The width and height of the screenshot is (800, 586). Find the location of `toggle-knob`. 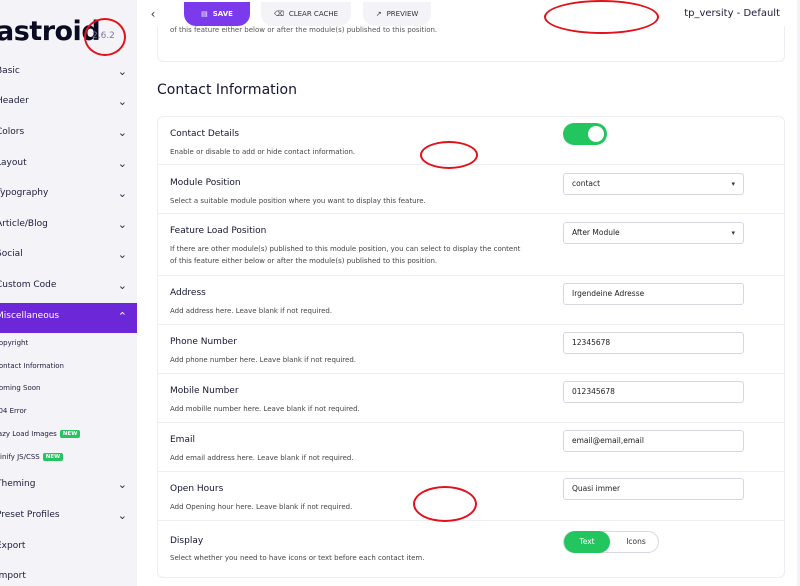

toggle-knob is located at coordinates (596, 134).